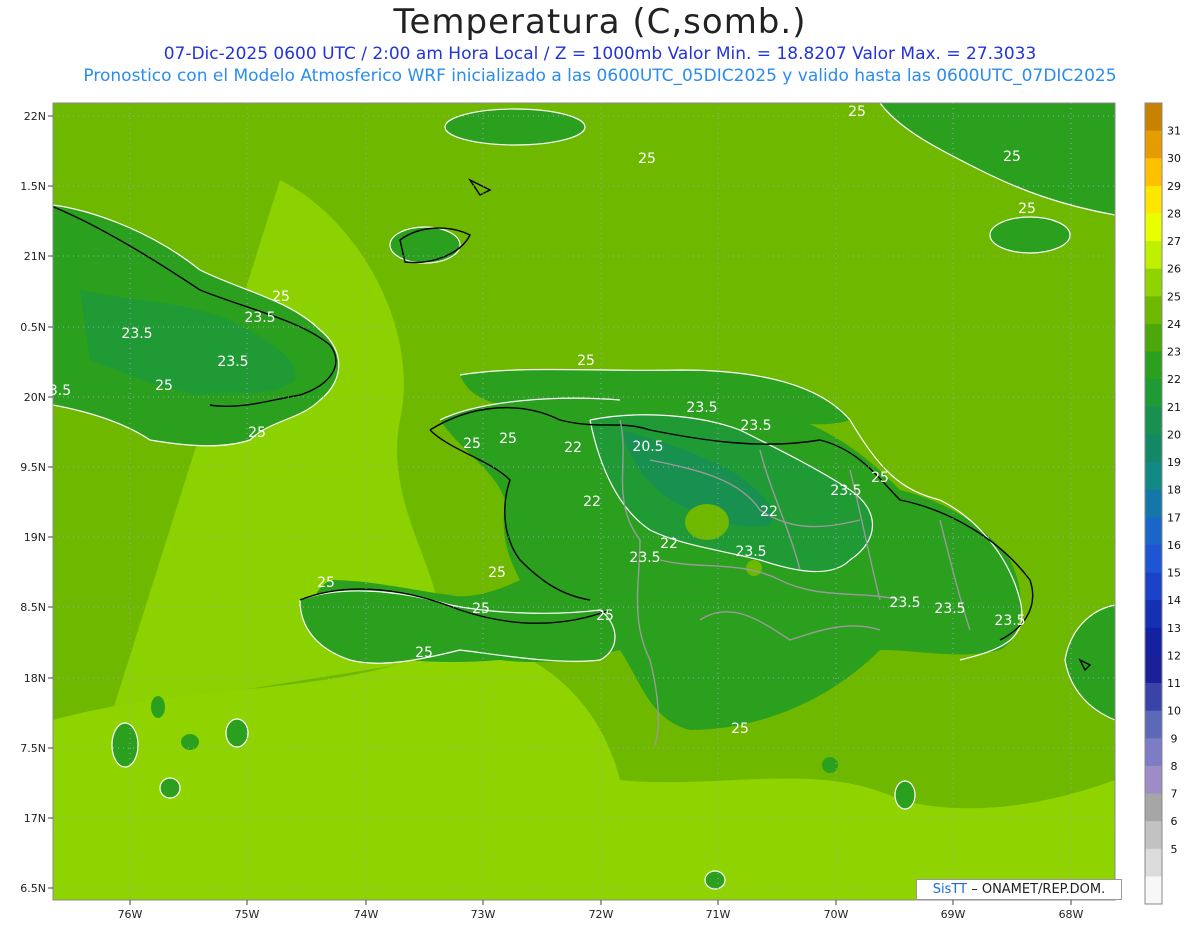 The height and width of the screenshot is (927, 1200). Describe the element at coordinates (1174, 131) in the screenshot. I see `colorbar-label: 31` at that location.